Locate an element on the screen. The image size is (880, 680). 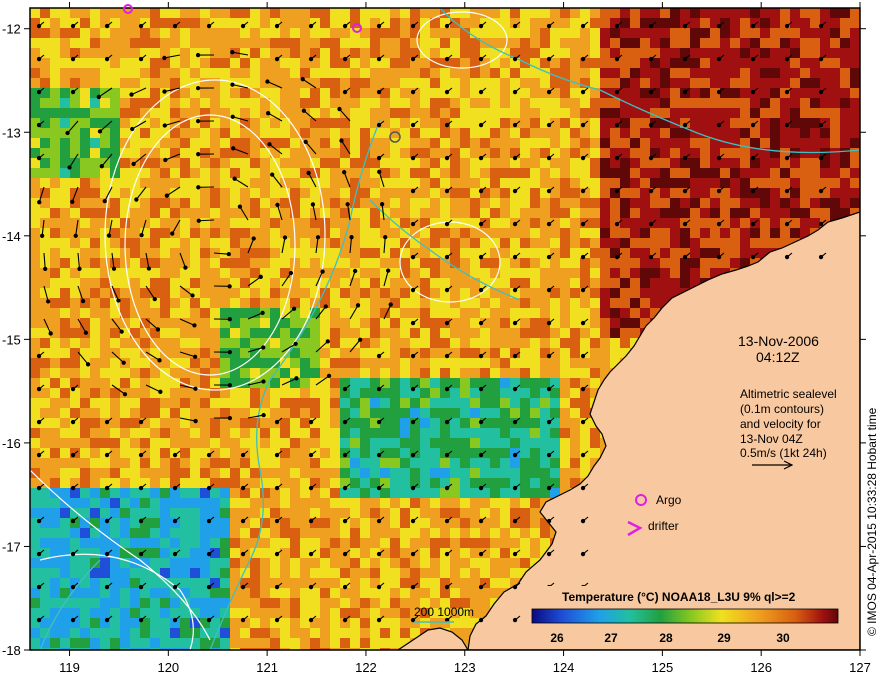
lat-tick-label: -16 is located at coordinates (11, 443).